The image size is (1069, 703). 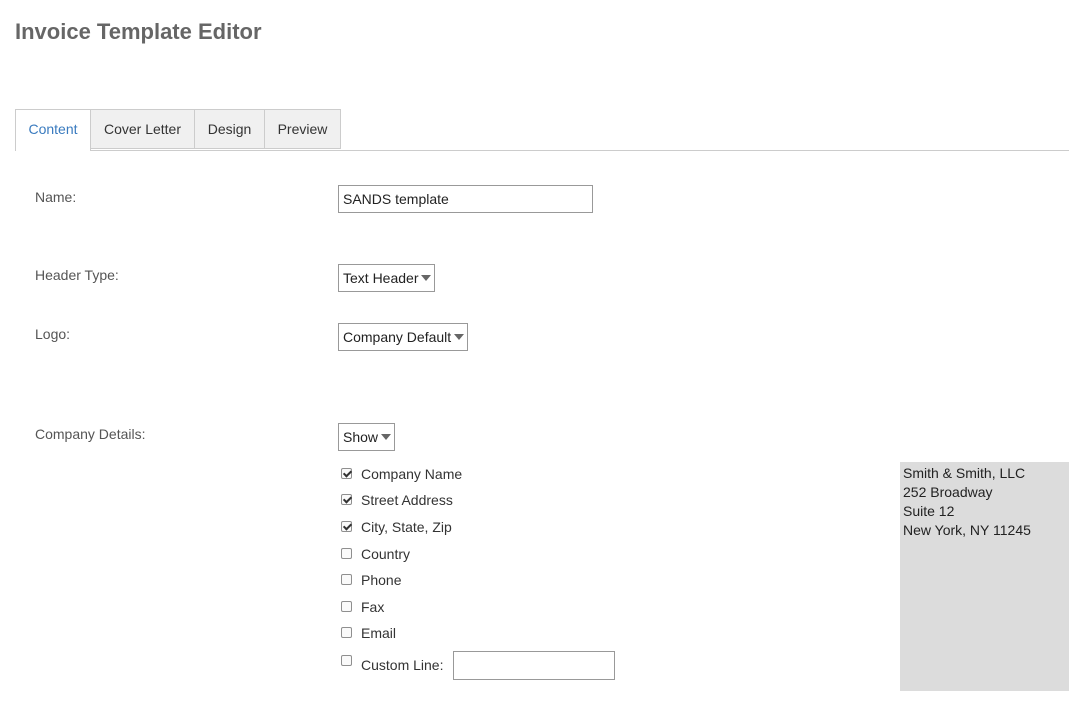 I want to click on preview-line-suite: Suite 12, so click(x=929, y=511).